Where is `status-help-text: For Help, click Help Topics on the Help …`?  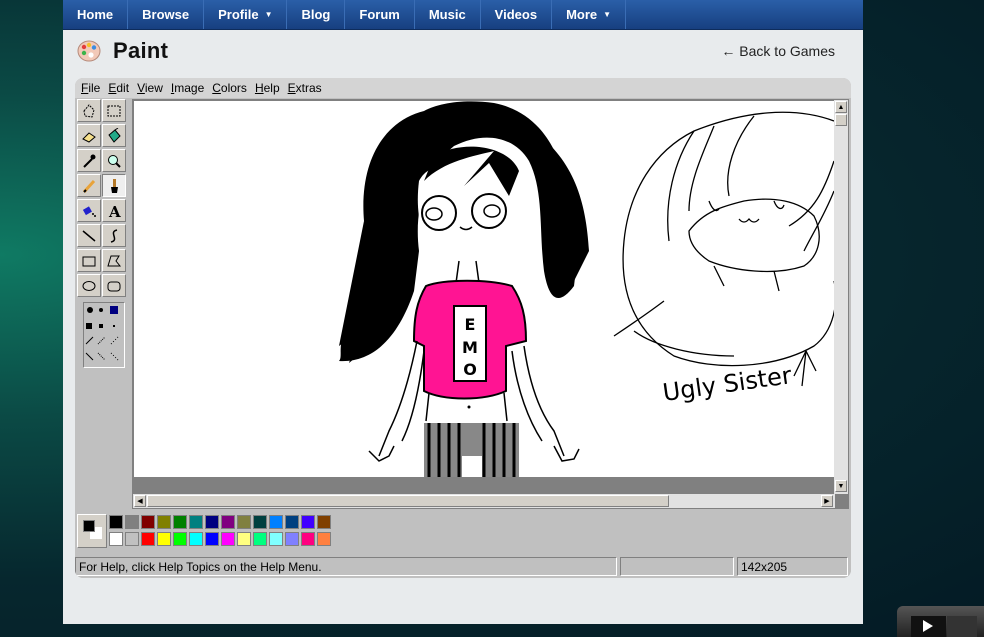 status-help-text: For Help, click Help Topics on the Help … is located at coordinates (346, 566).